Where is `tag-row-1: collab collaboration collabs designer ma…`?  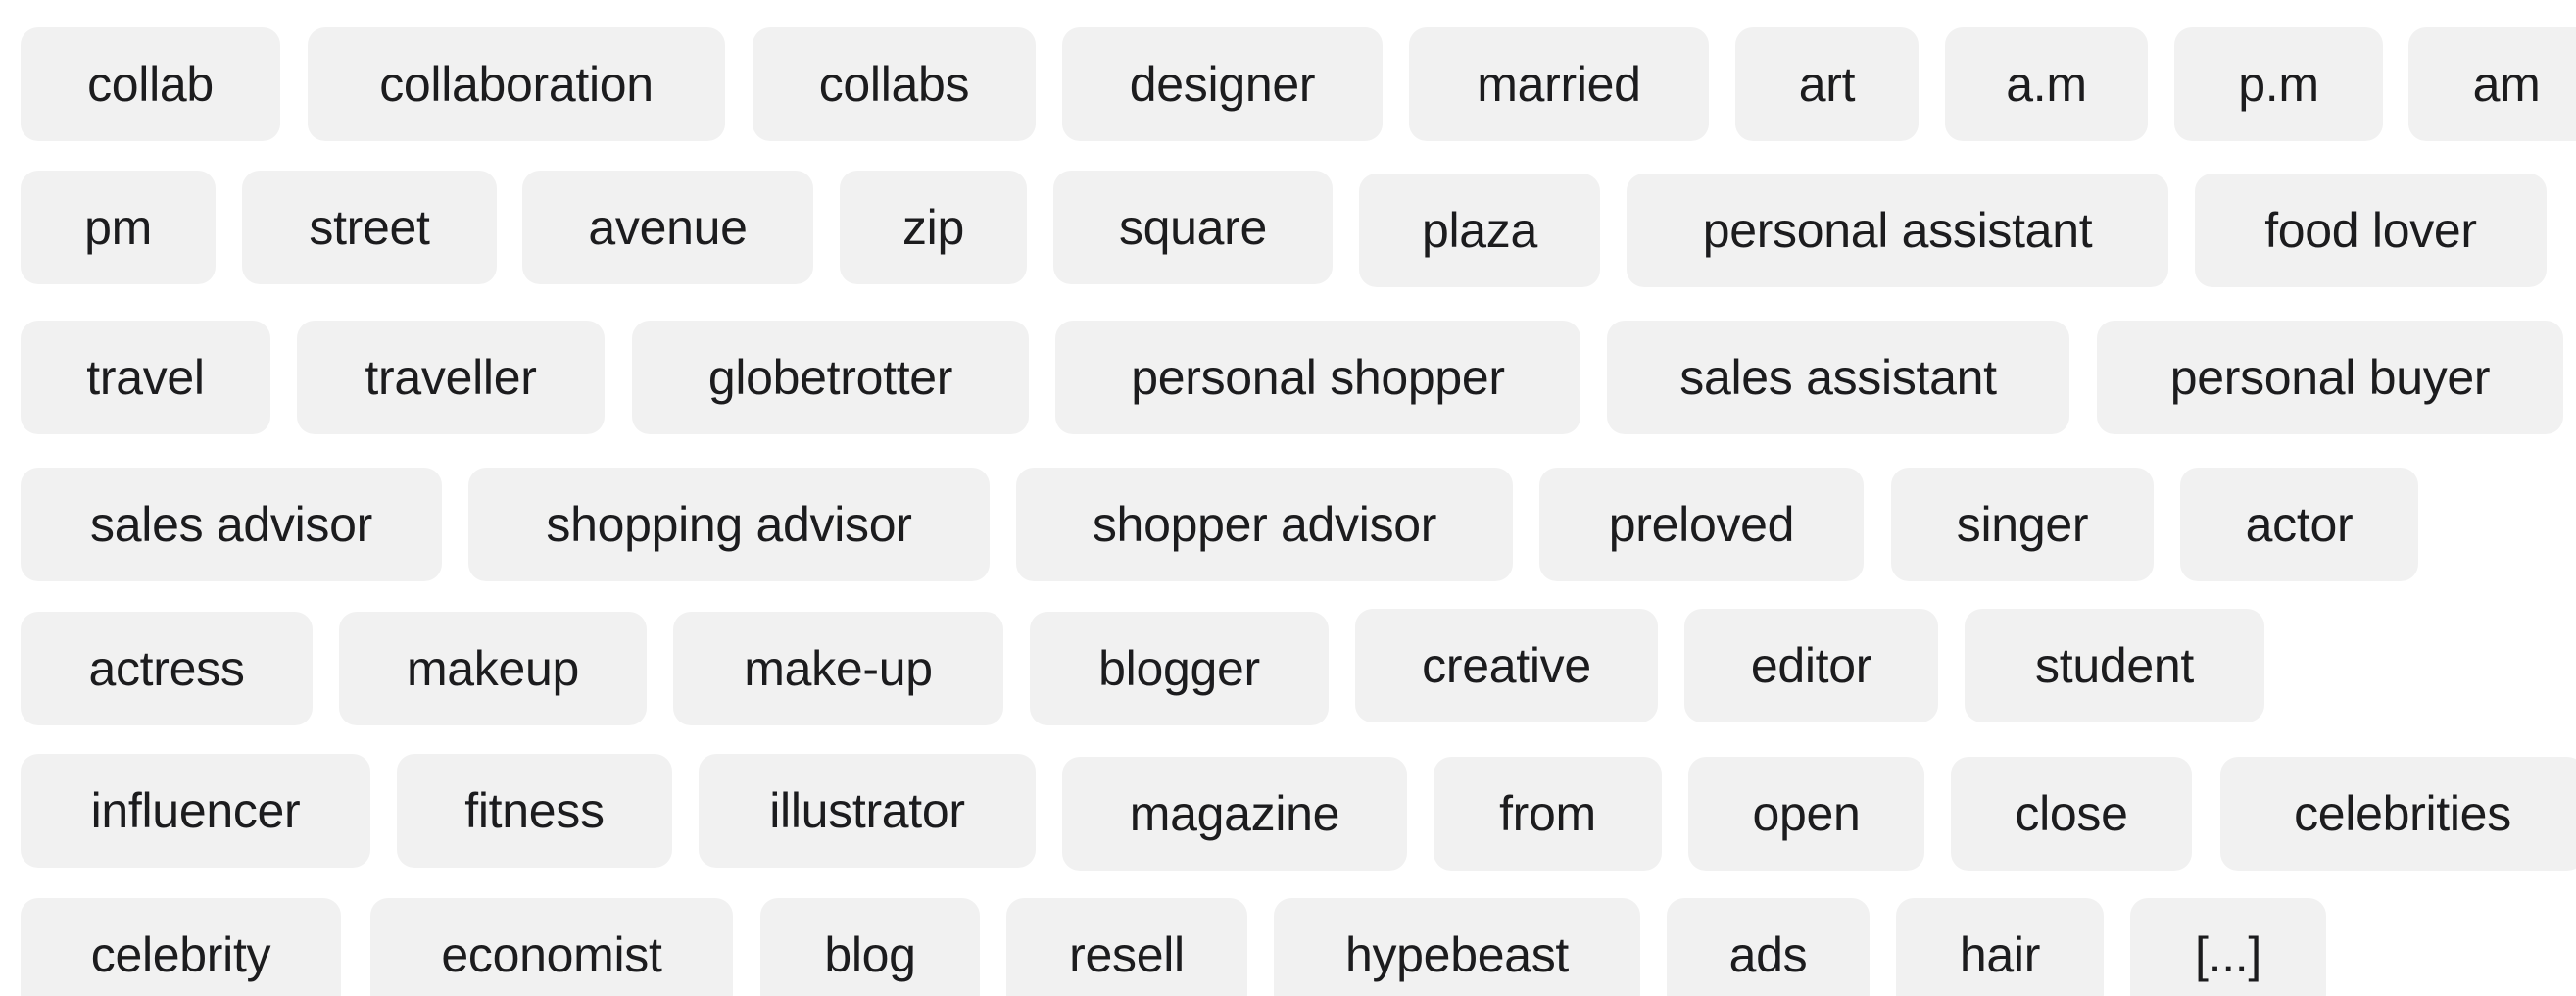
tag-row-1: collab collaboration collabs designer ma… is located at coordinates (1288, 84).